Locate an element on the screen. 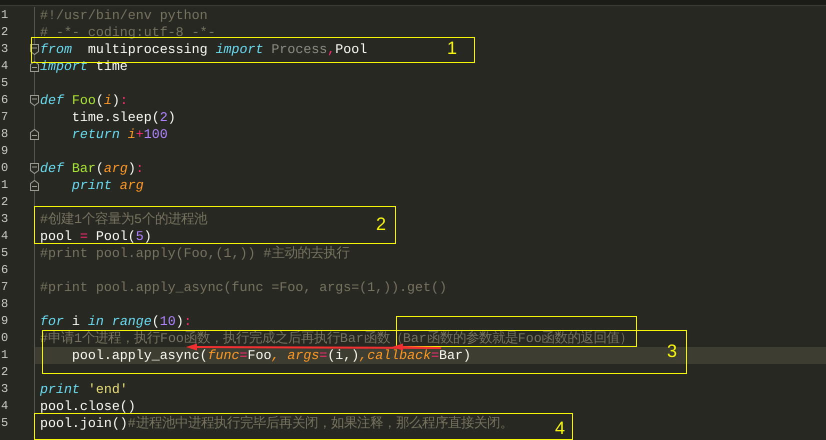 This screenshot has height=440, width=826. code-line: print 'end' is located at coordinates (84, 389).